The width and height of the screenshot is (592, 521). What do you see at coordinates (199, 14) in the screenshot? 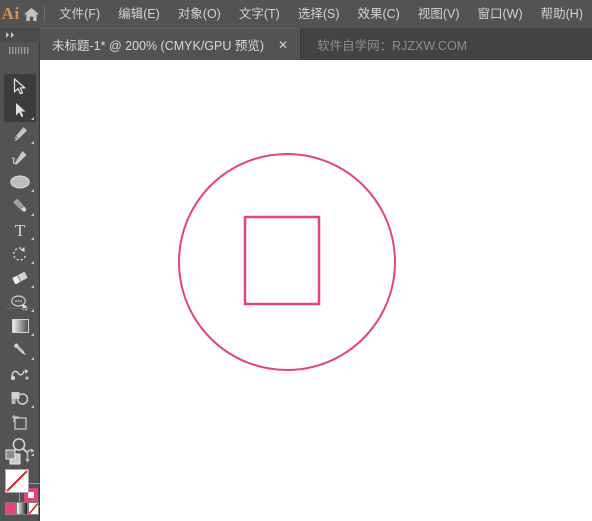
I see `menu-object: 对象(O)` at bounding box center [199, 14].